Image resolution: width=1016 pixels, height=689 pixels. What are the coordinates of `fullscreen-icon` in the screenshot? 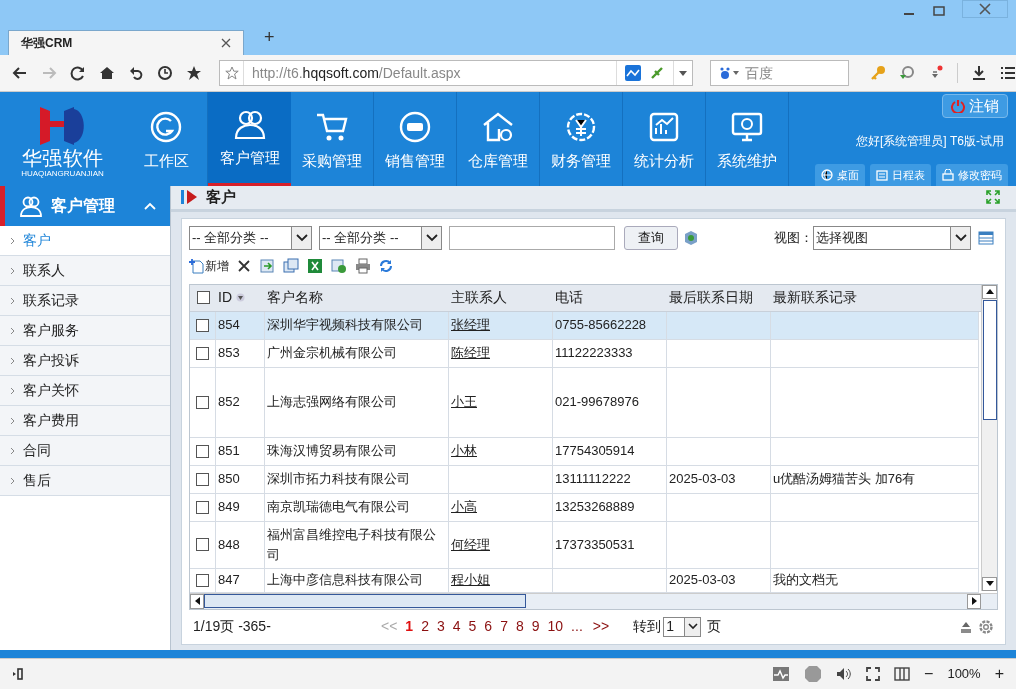 It's located at (873, 674).